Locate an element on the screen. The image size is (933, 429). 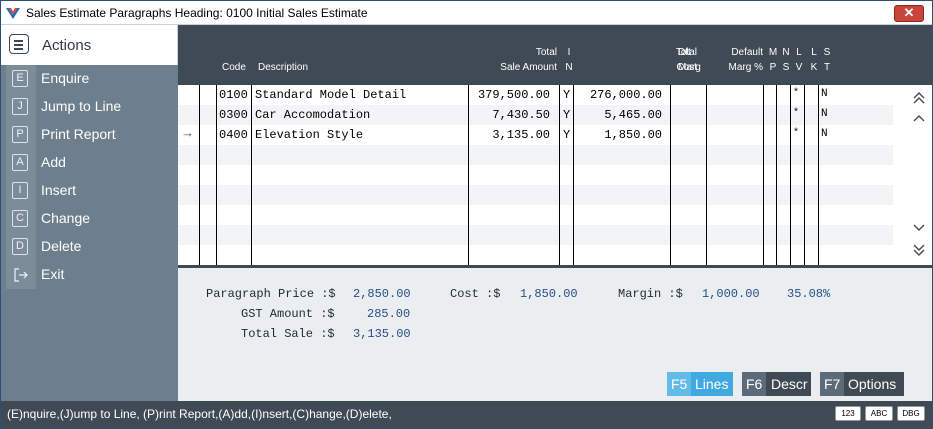
col-dflt-marg-2: Marg is located at coordinates (689, 67).